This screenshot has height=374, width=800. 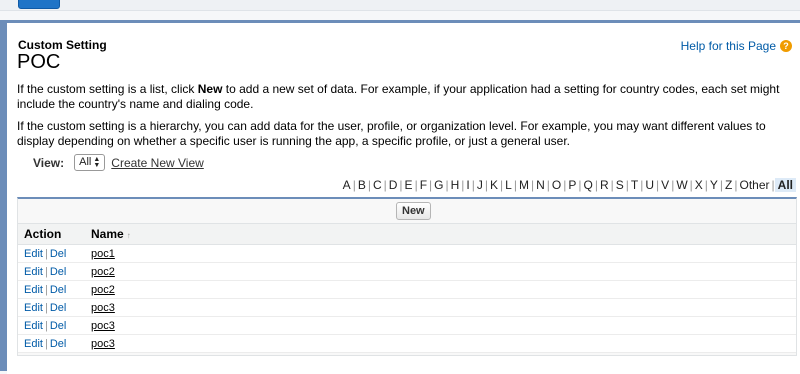 I want to click on alphabet-filter-c: C, so click(x=377, y=185).